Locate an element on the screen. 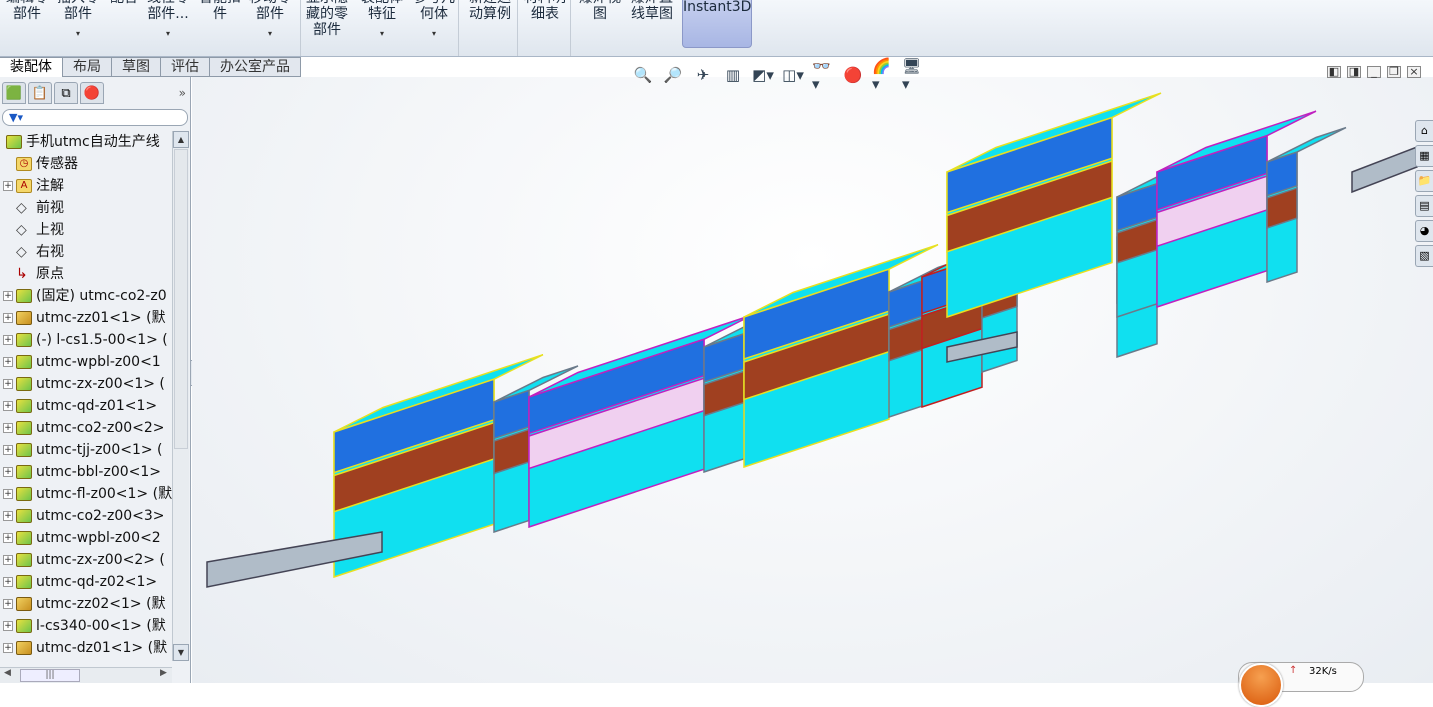 The height and width of the screenshot is (707, 1433). tree-item: + utmc-zx-z00<2> ( is located at coordinates (86, 560).